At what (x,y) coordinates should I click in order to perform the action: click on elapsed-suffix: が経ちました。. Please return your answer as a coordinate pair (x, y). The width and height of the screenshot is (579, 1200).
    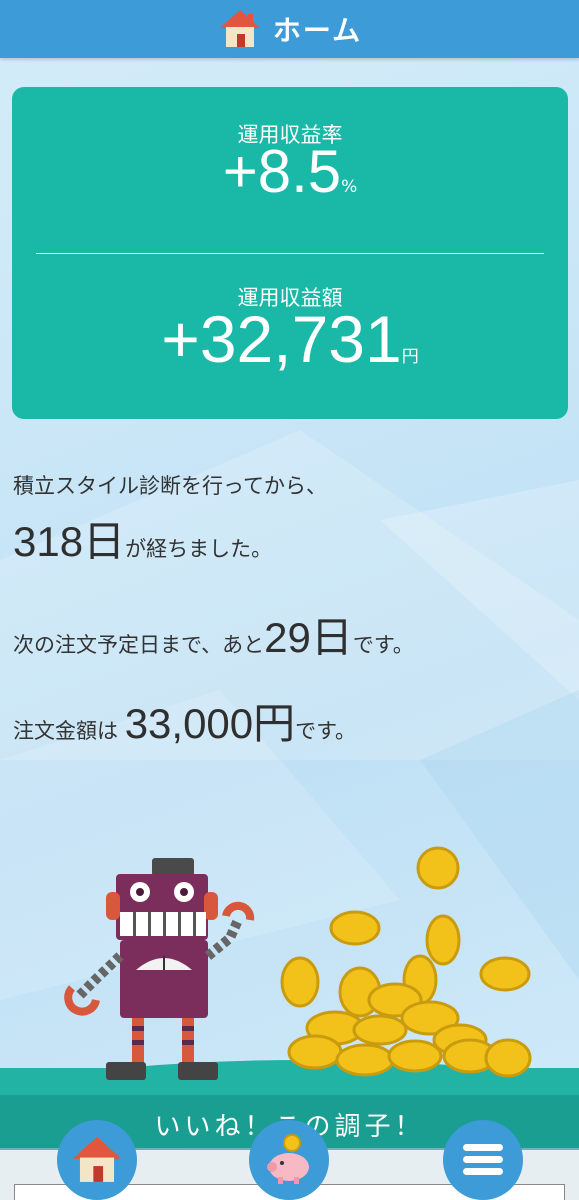
    Looking at the image, I should click on (199, 549).